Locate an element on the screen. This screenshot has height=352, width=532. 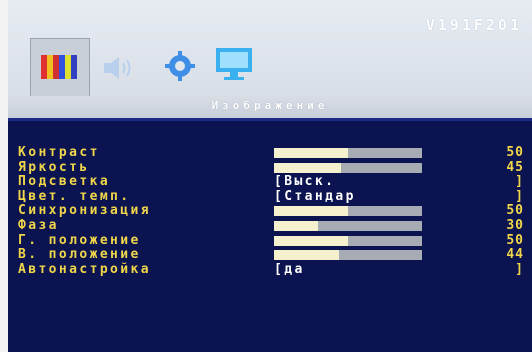
speaker-icon is located at coordinates (117, 68).